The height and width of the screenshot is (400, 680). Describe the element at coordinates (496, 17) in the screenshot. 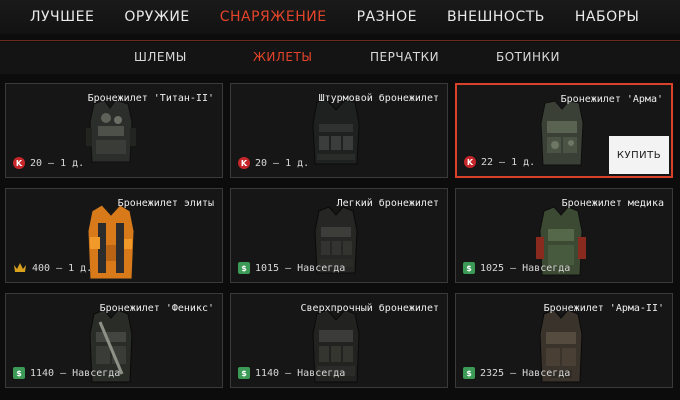

I see `tab-appearance: ВНЕШНОСТЬ` at that location.